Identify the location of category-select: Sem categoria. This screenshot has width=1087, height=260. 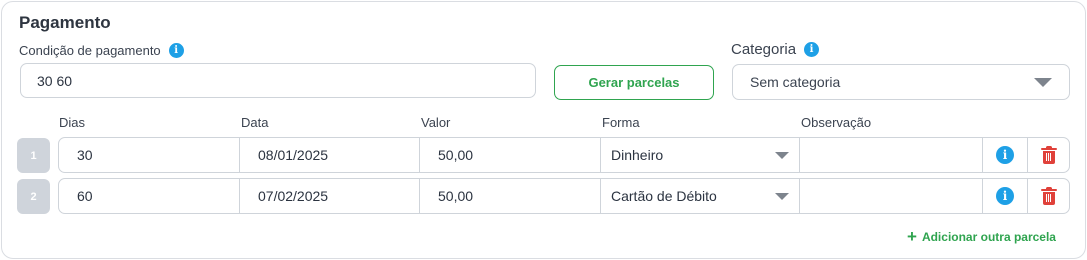
(901, 82).